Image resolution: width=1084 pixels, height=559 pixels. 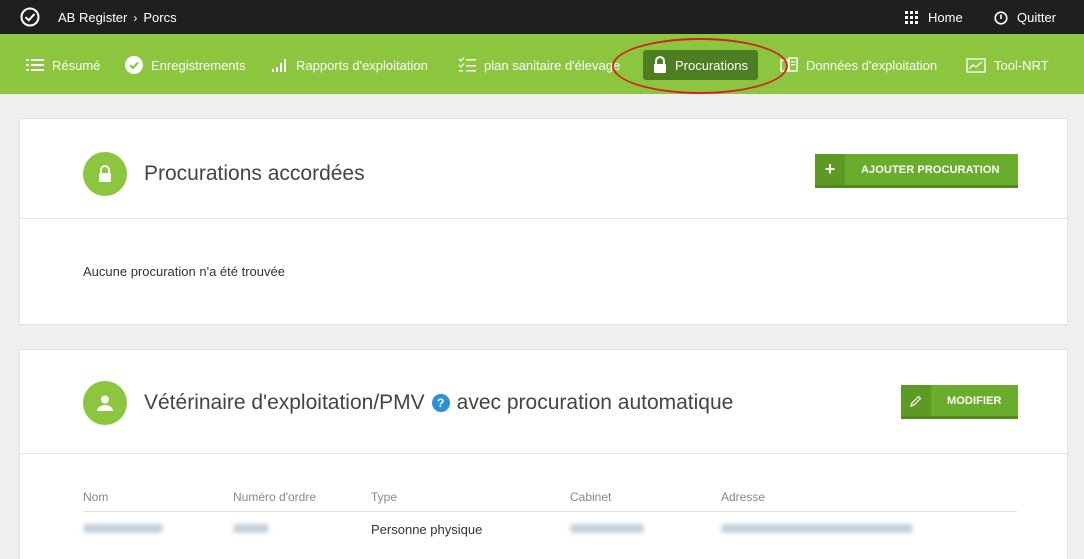 What do you see at coordinates (1037, 17) in the screenshot?
I see `quit-label: Quitter` at bounding box center [1037, 17].